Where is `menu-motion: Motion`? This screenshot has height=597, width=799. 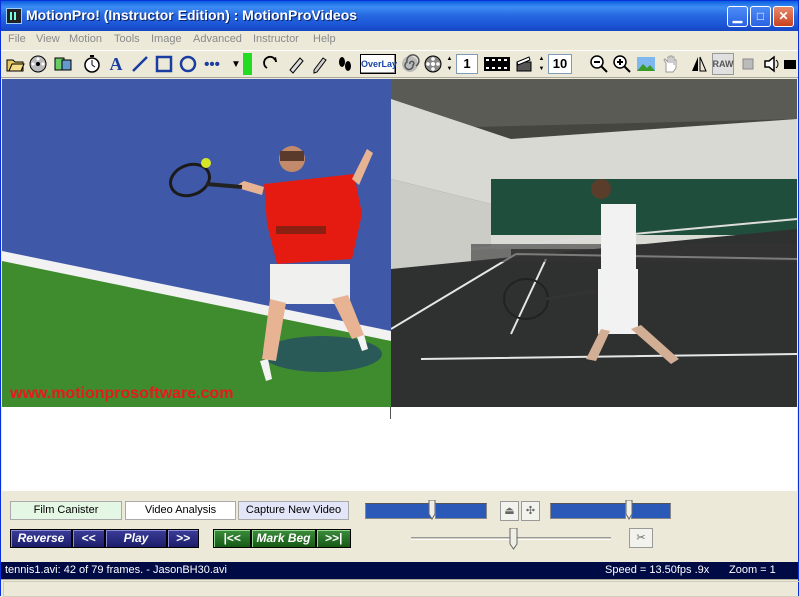
menu-motion: Motion is located at coordinates (85, 39).